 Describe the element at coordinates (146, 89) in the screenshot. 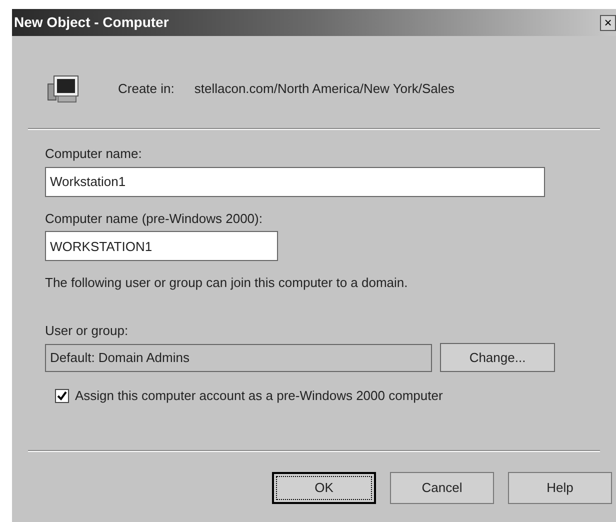

I see `create-in-label: Create in:` at that location.